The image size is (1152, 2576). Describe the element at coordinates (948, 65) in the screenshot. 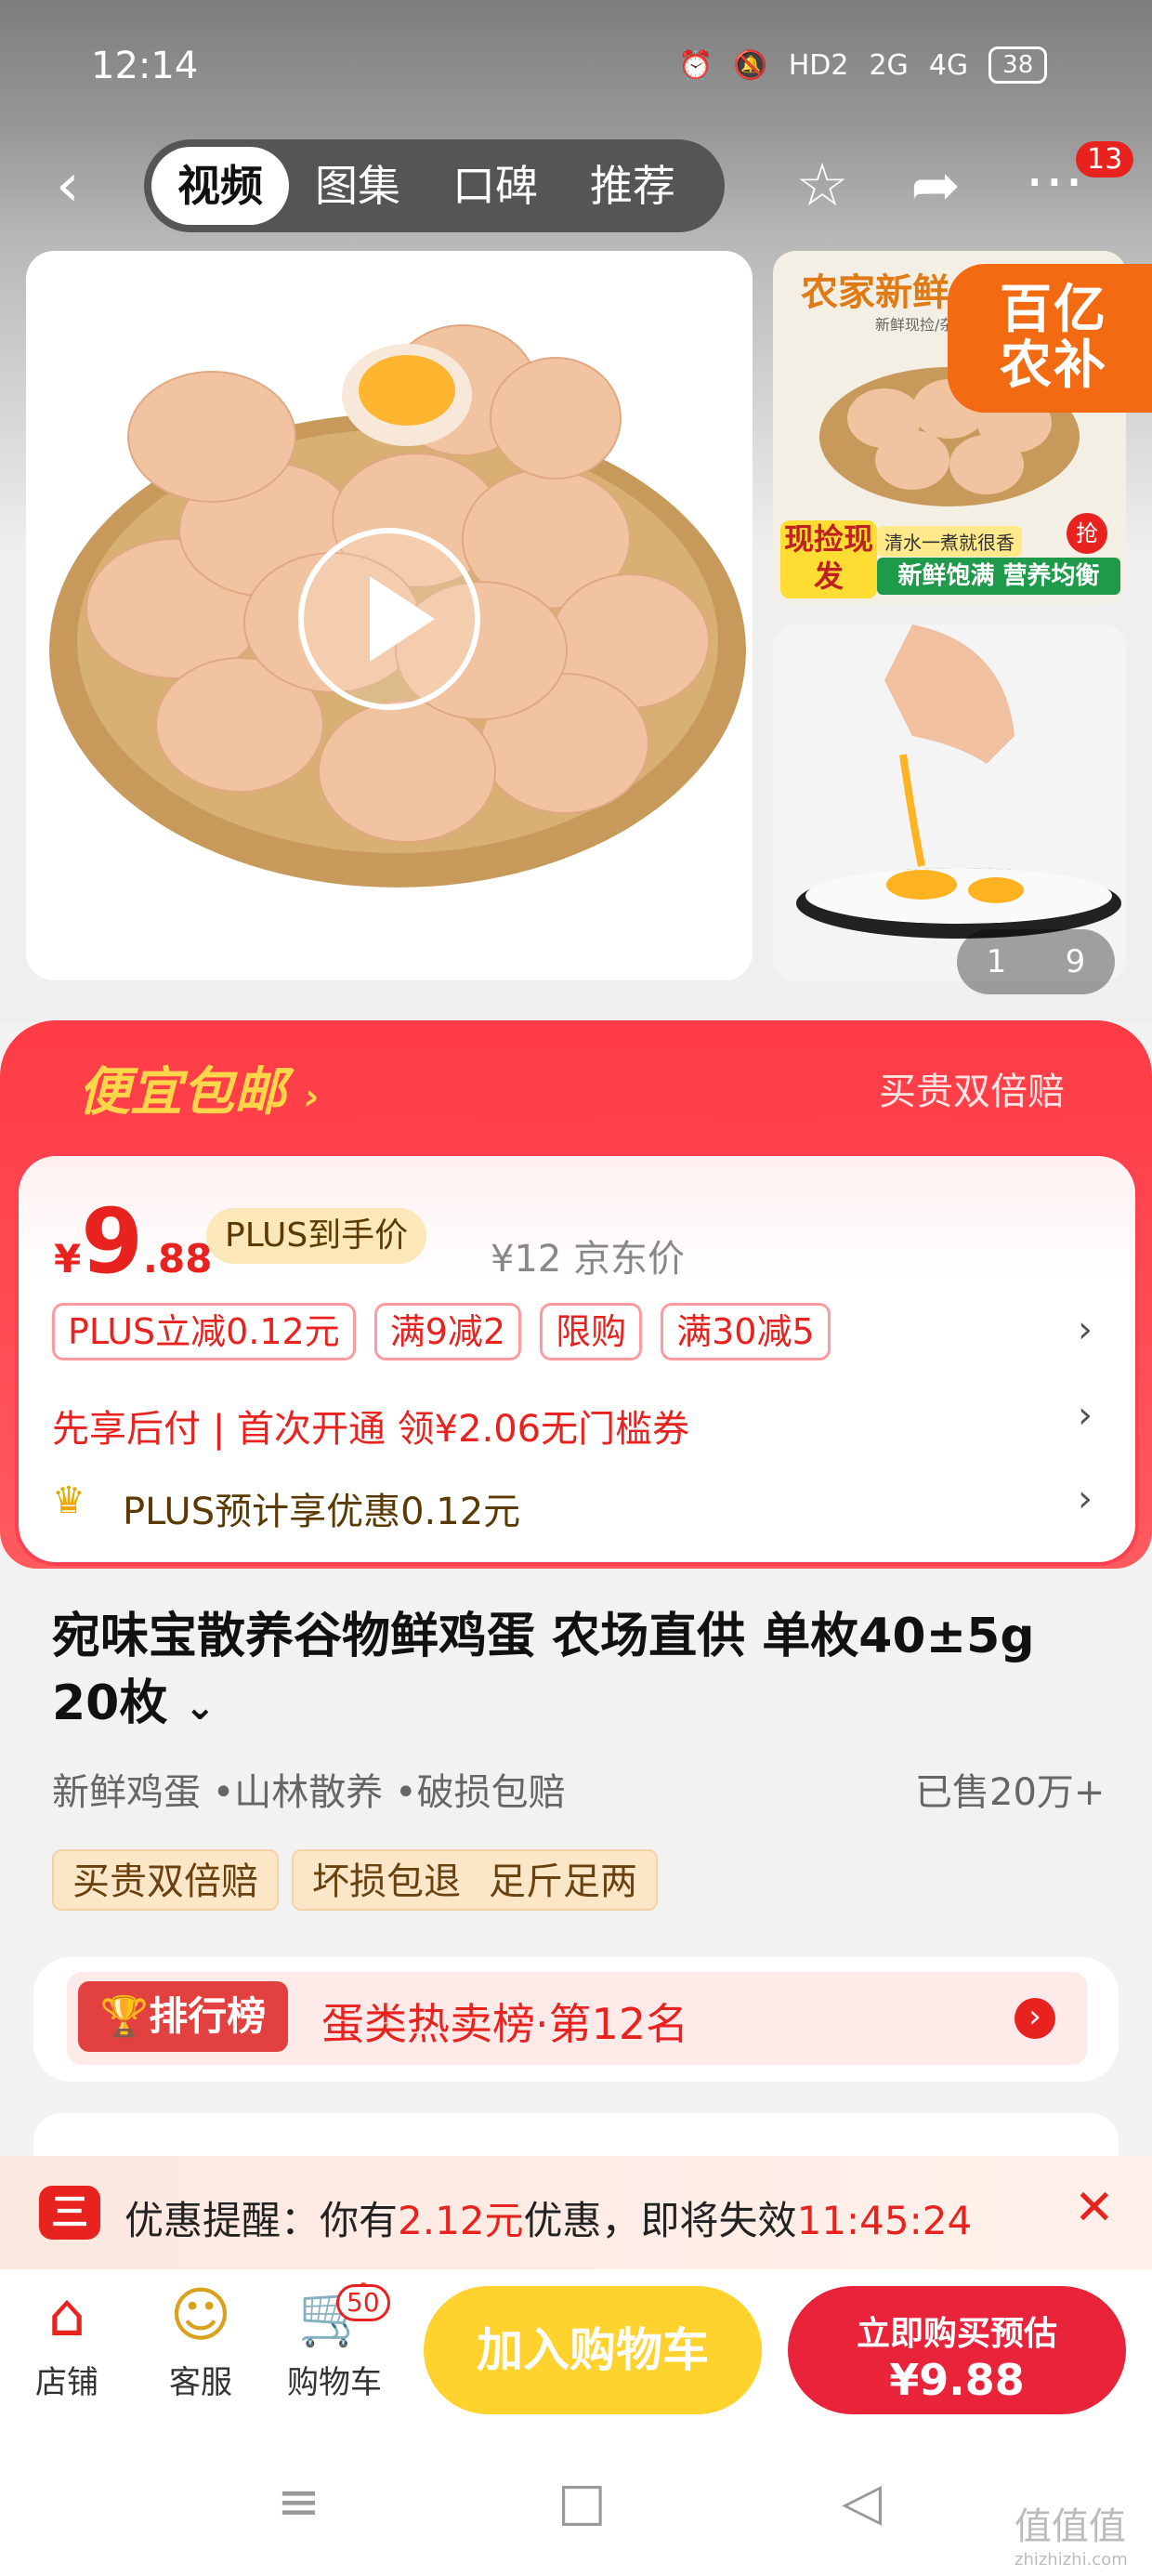

I see `network-4g-label: 4G` at that location.